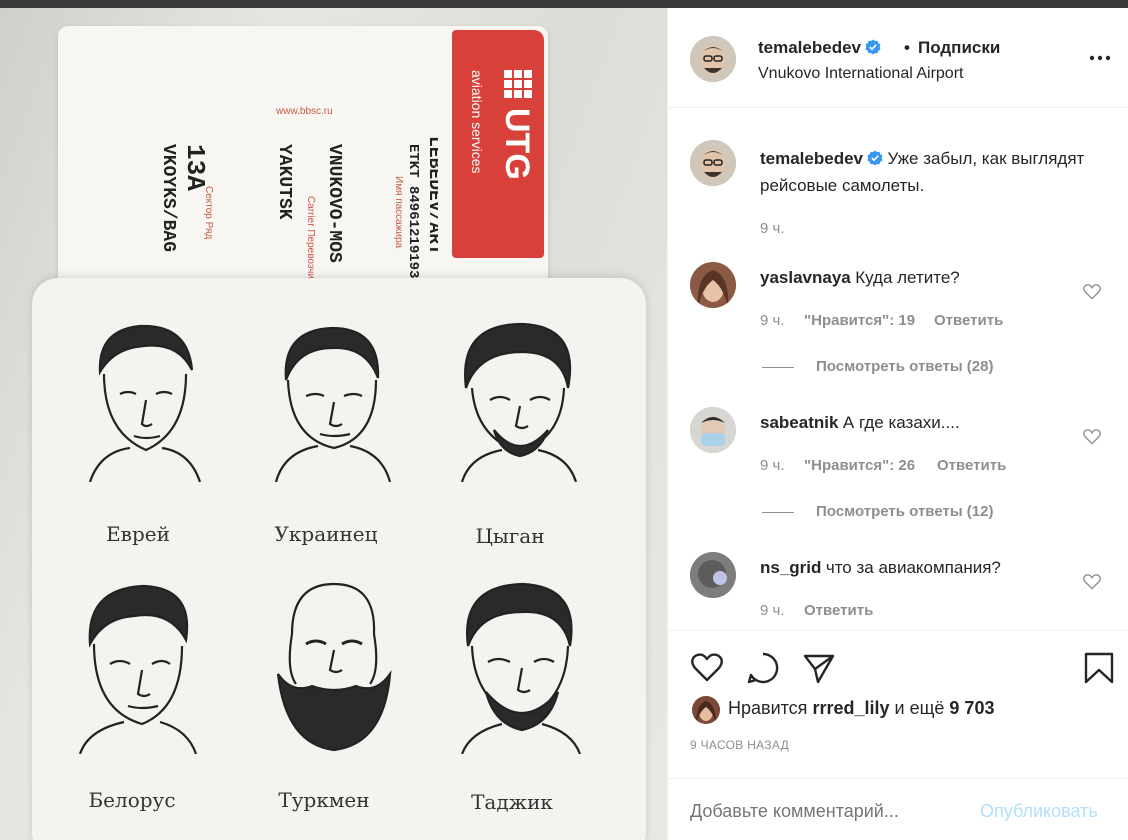 The width and height of the screenshot is (1128, 840). Describe the element at coordinates (971, 708) in the screenshot. I see `likes-count: 9 703` at that location.